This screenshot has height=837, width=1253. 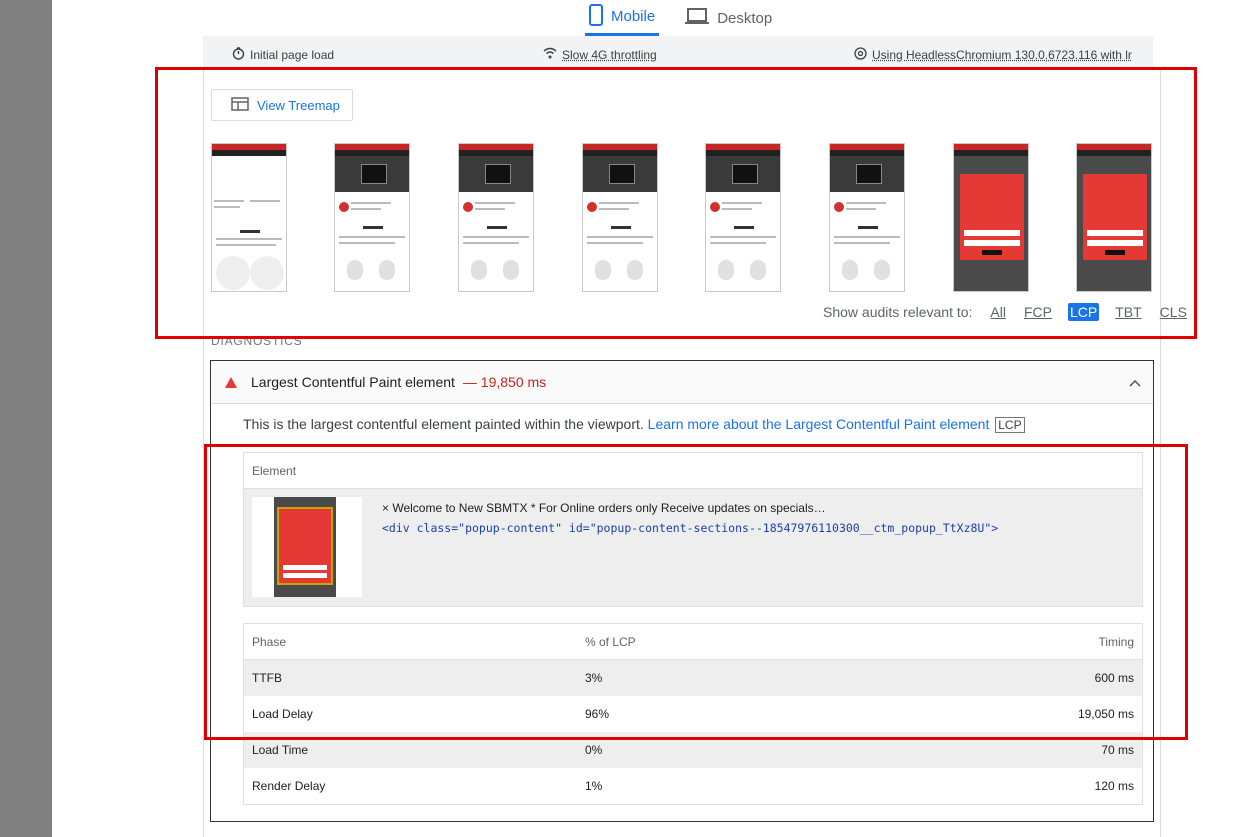 I want to click on signal-icon, so click(x=550, y=54).